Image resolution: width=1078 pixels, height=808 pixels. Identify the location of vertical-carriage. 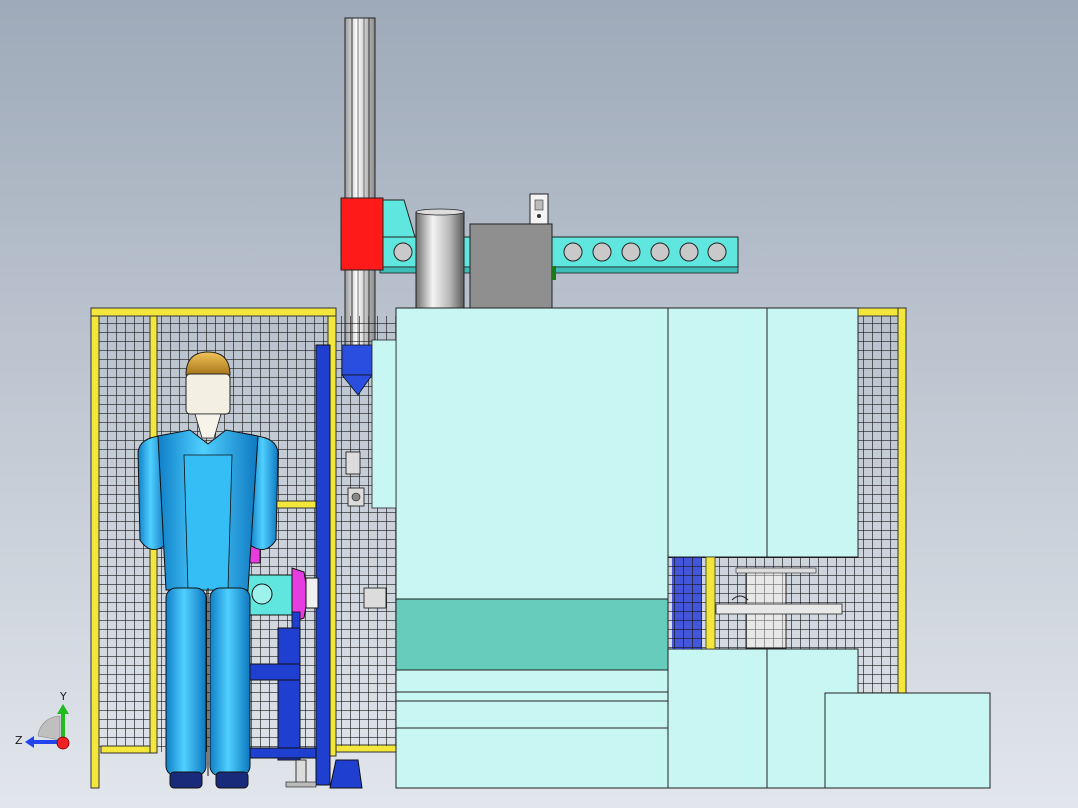
(362, 234).